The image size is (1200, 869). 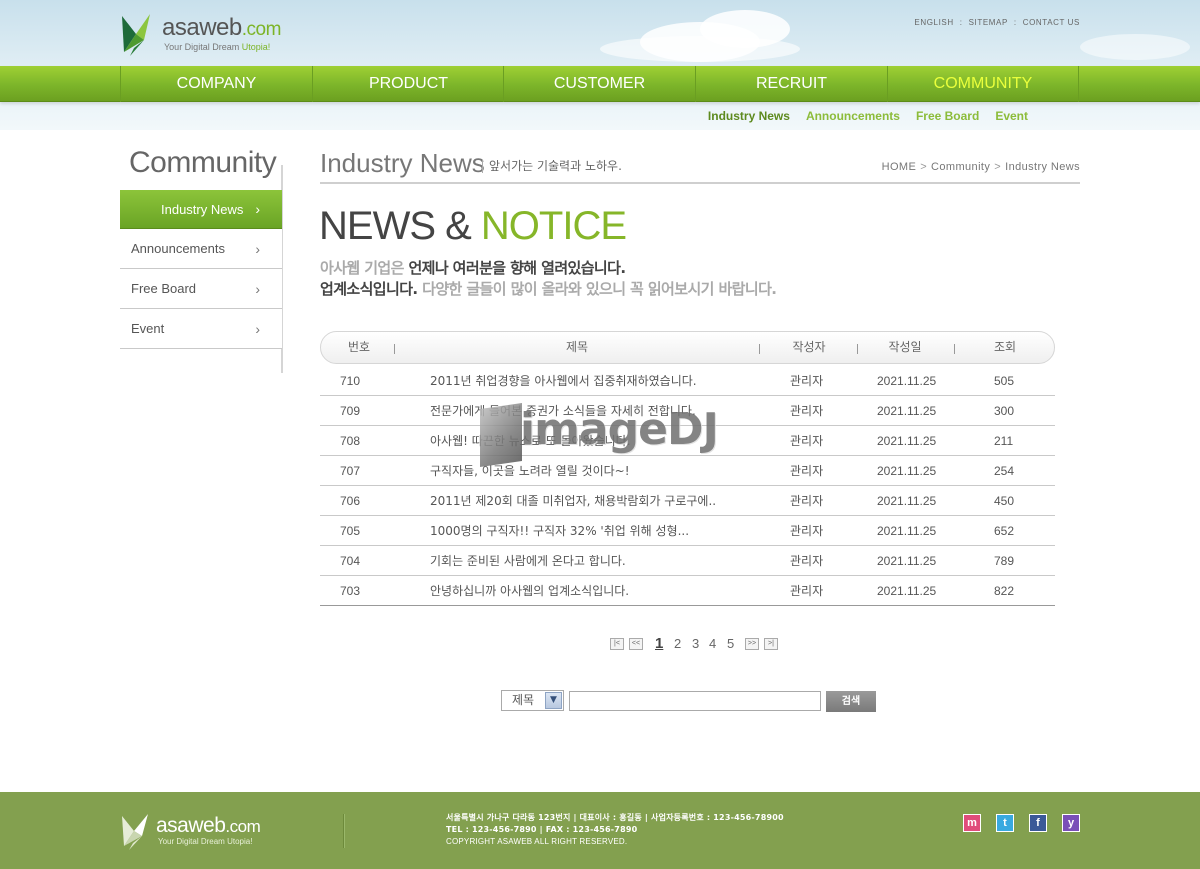 What do you see at coordinates (1135, 47) in the screenshot?
I see `cloud-decoration` at bounding box center [1135, 47].